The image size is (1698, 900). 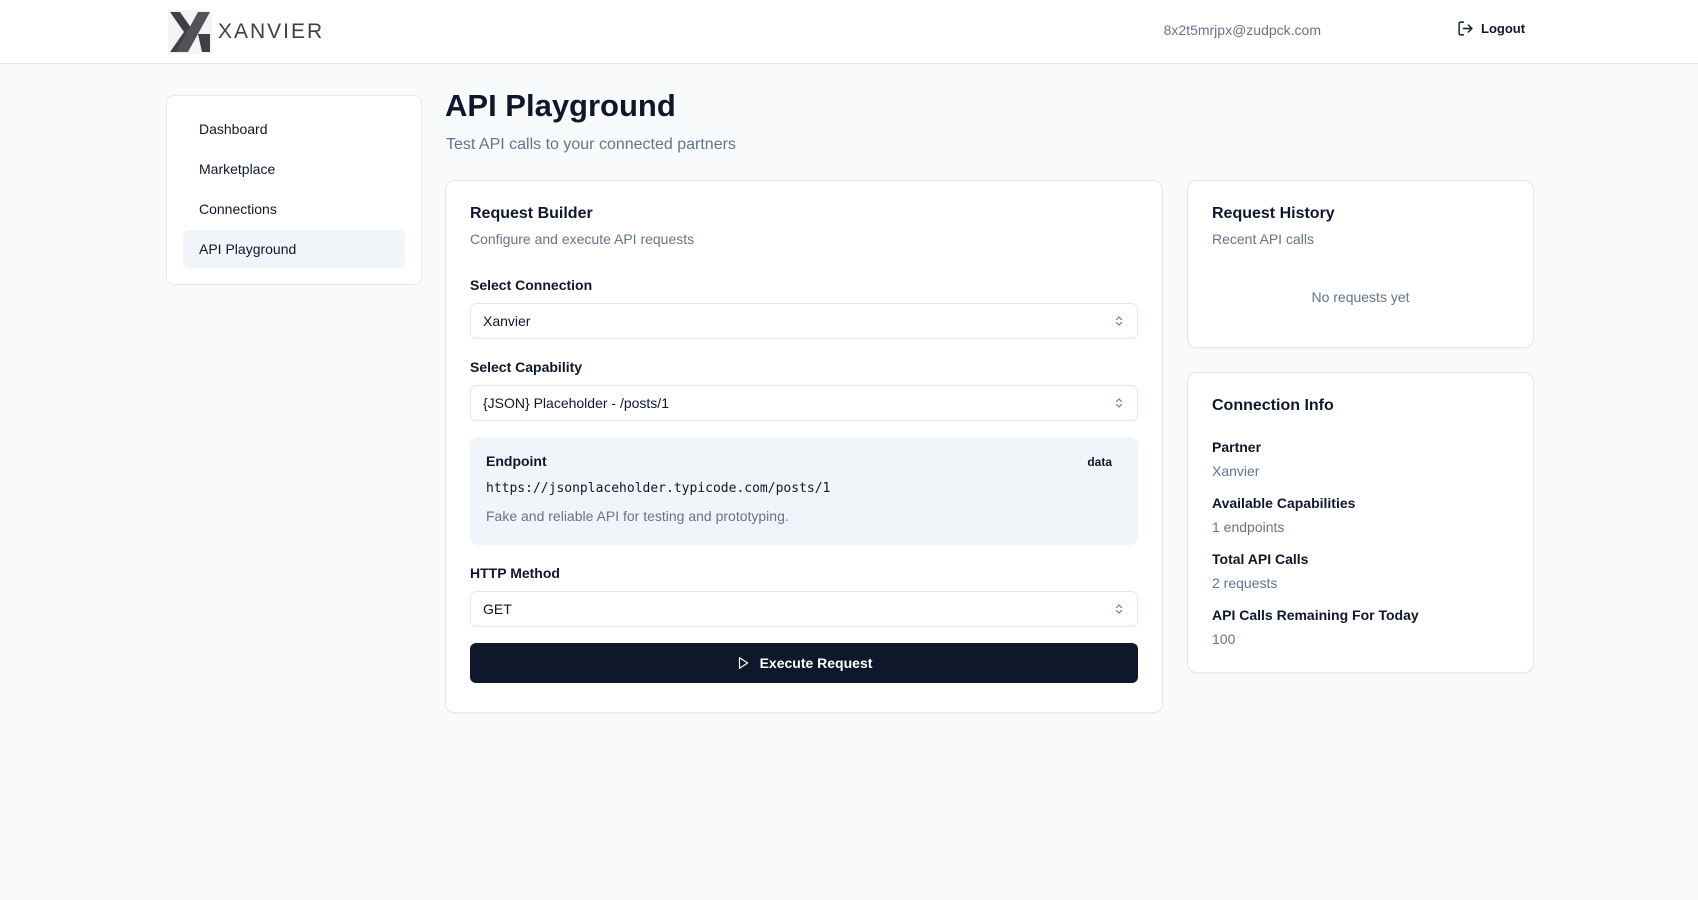 I want to click on remaining-calls-value: 100, so click(x=1224, y=639).